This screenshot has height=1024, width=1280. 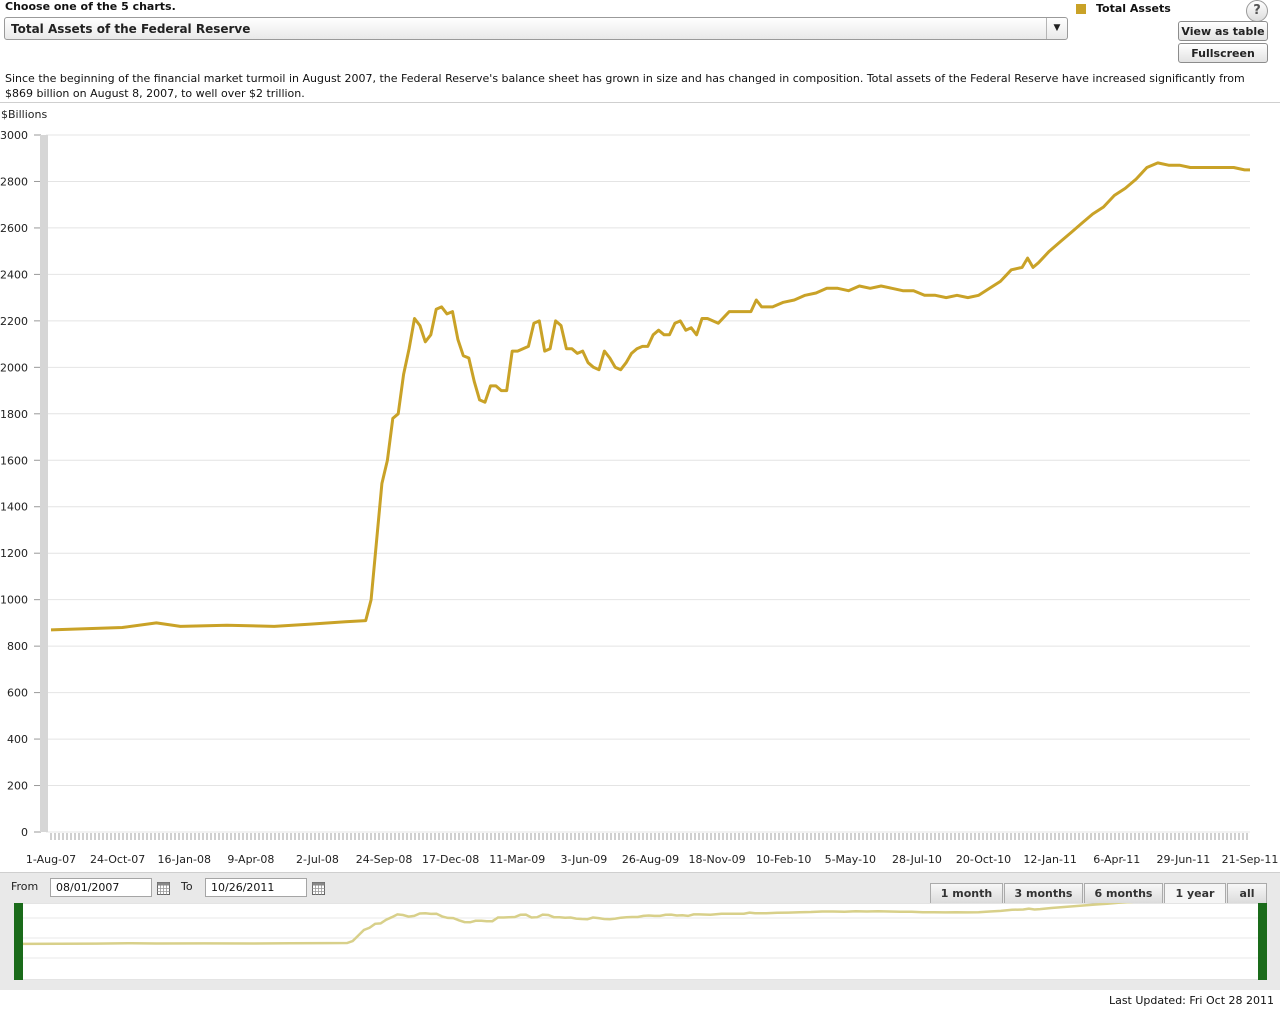 I want to click on help-icon: ?, so click(x=1257, y=11).